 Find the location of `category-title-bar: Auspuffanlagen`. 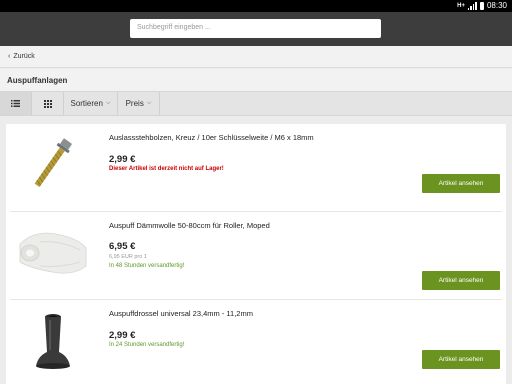

category-title-bar: Auspuffanlagen is located at coordinates (256, 80).